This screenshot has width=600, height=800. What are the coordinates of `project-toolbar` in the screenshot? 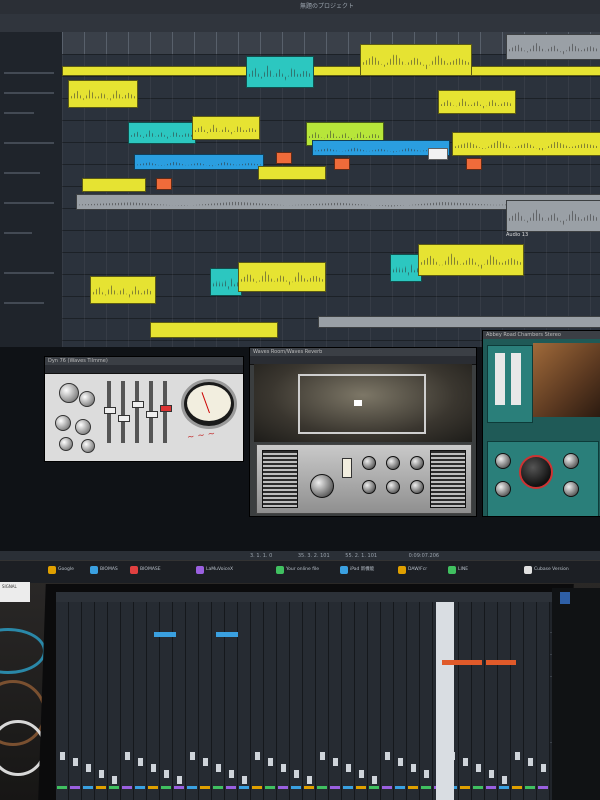 It's located at (300, 23).